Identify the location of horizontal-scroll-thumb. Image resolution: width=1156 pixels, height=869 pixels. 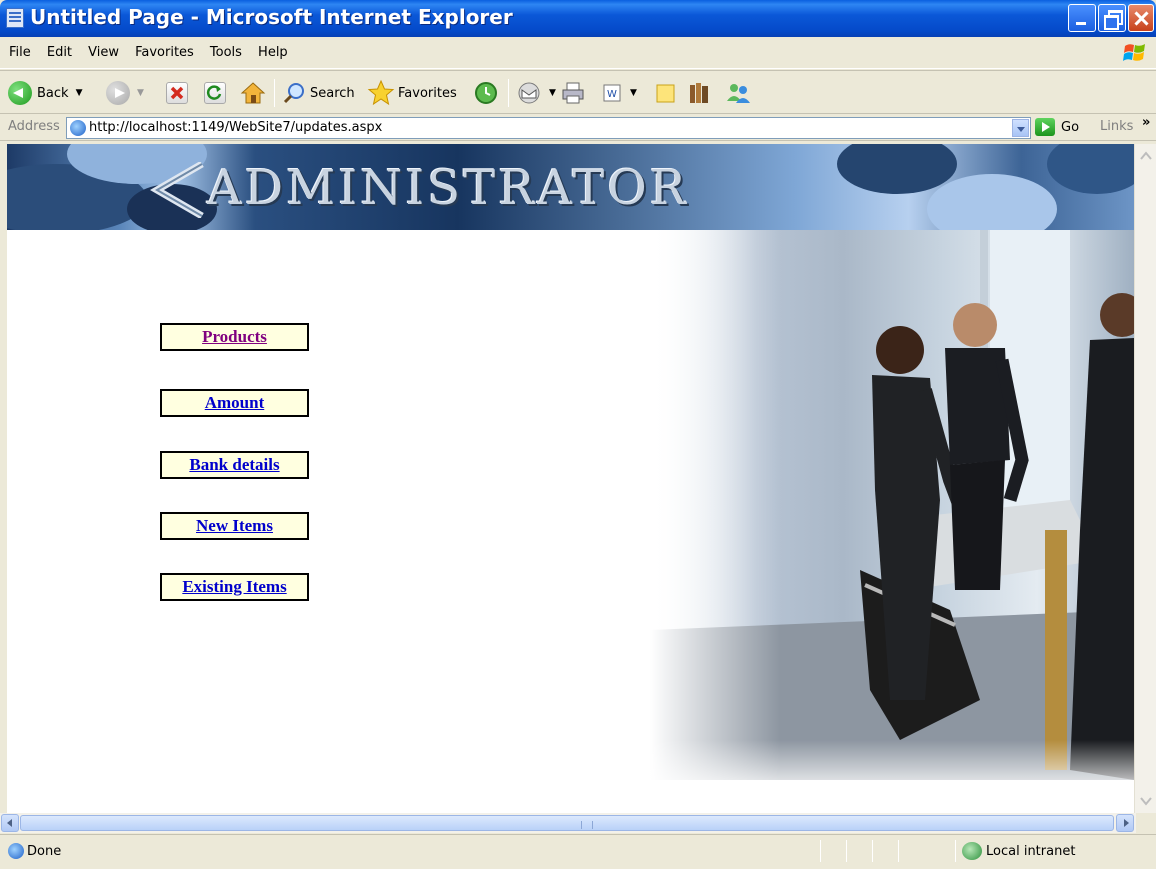
(567, 823).